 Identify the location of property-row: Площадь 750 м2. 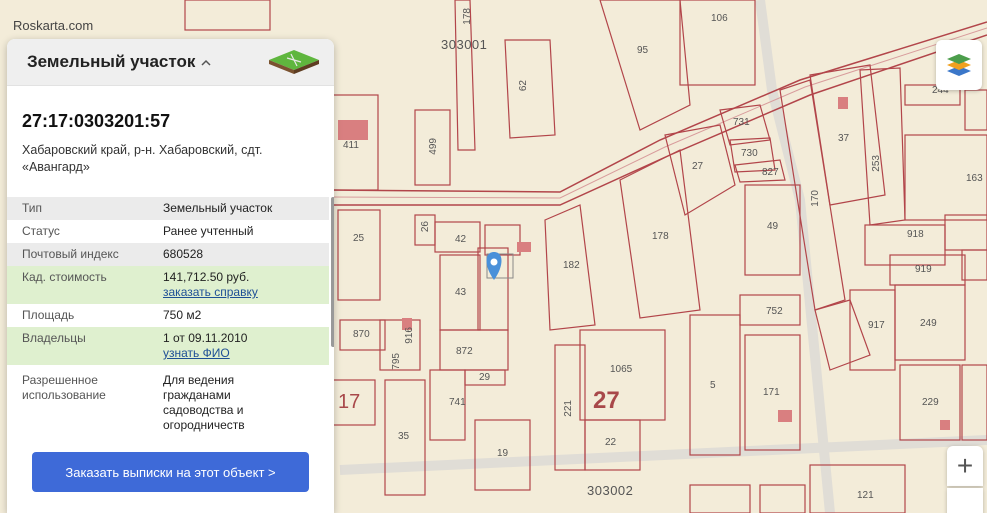
(168, 315).